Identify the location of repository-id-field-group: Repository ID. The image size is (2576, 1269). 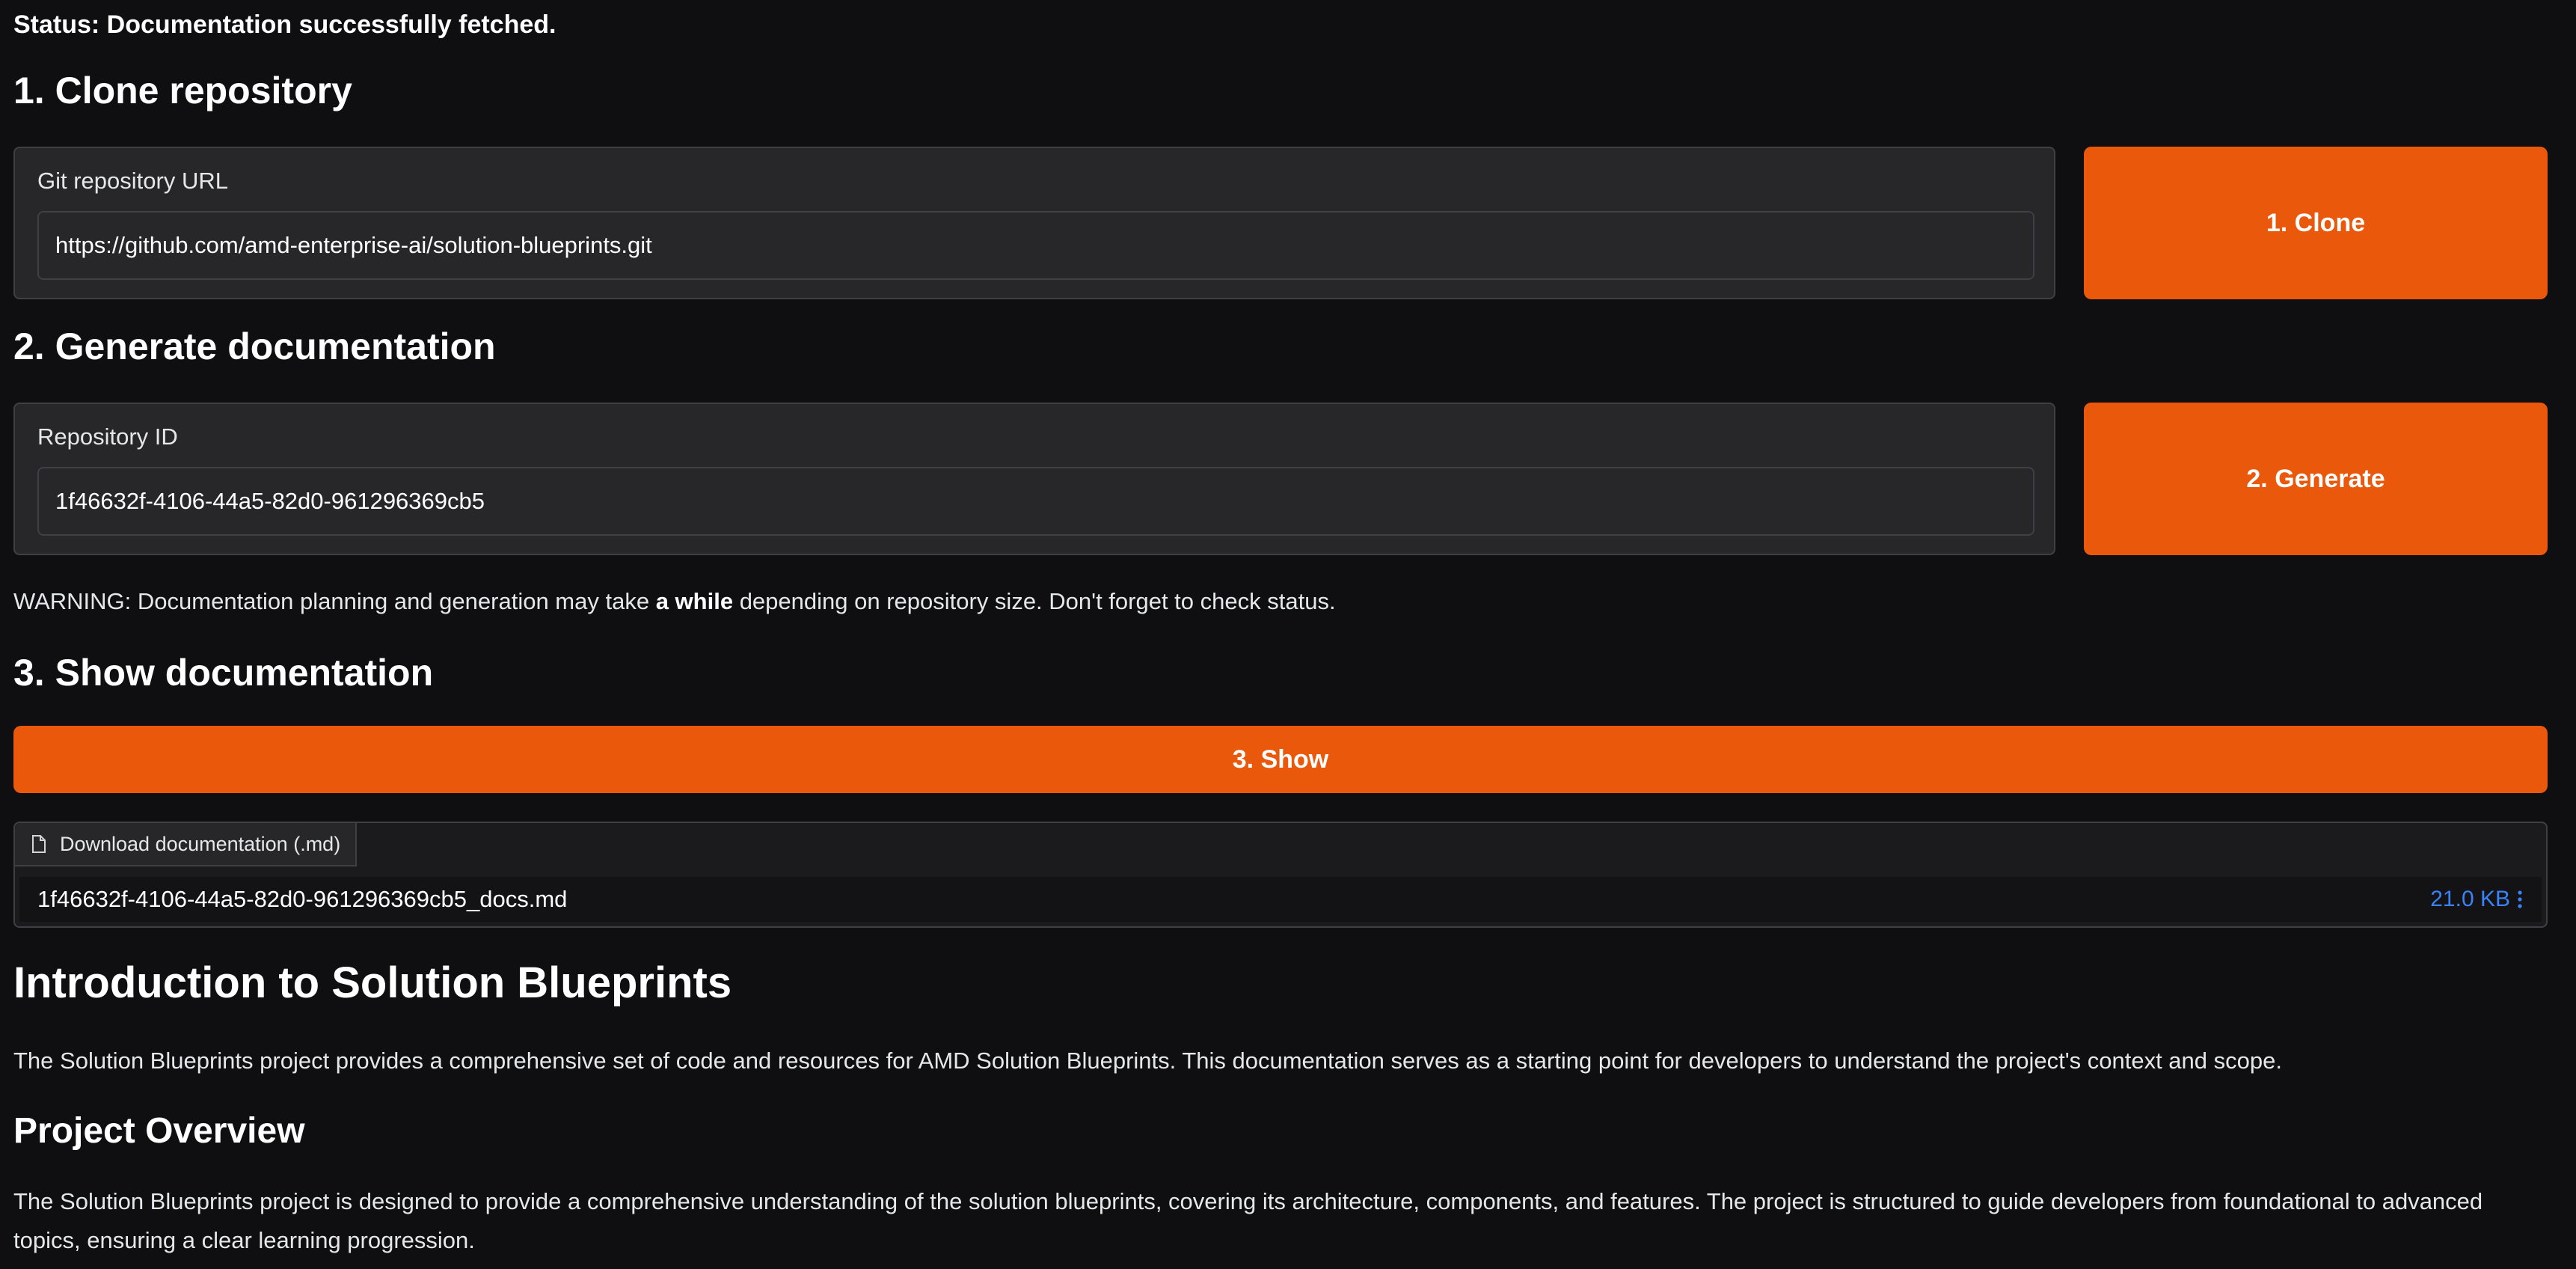
(1034, 479).